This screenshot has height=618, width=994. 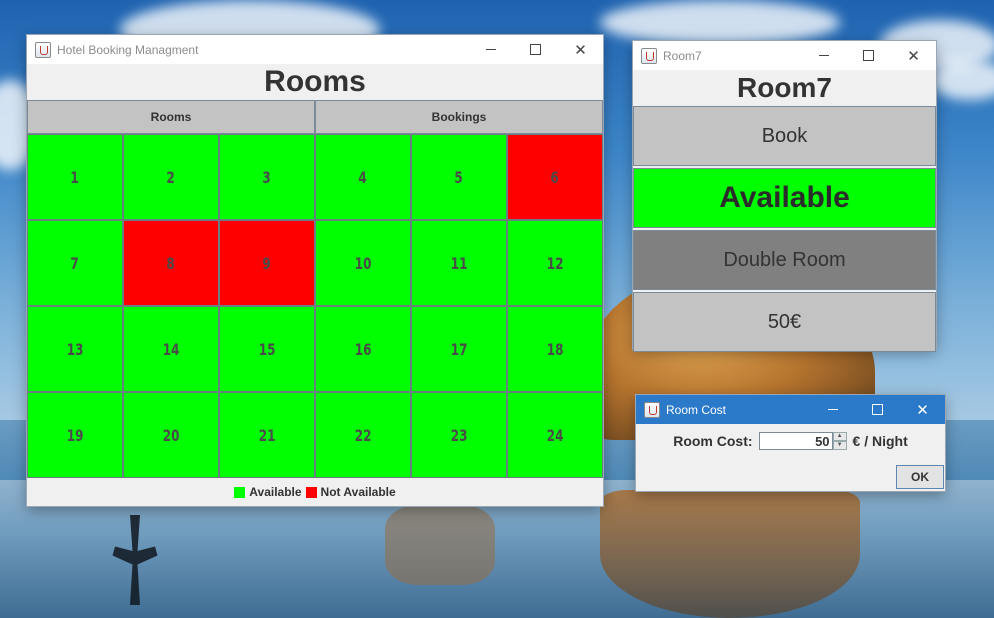 I want to click on room-number: 4, so click(x=363, y=177).